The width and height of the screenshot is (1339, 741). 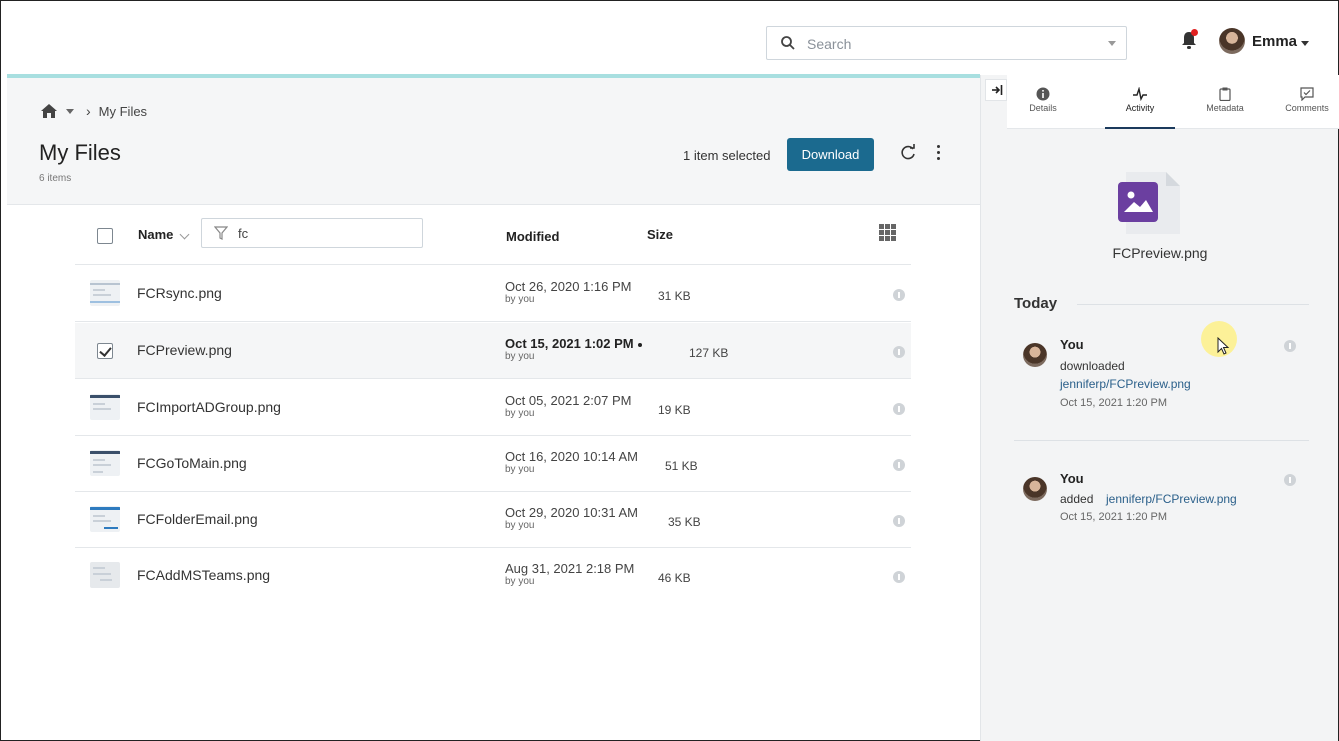 I want to click on modified-column-header: Modified, so click(x=532, y=236).